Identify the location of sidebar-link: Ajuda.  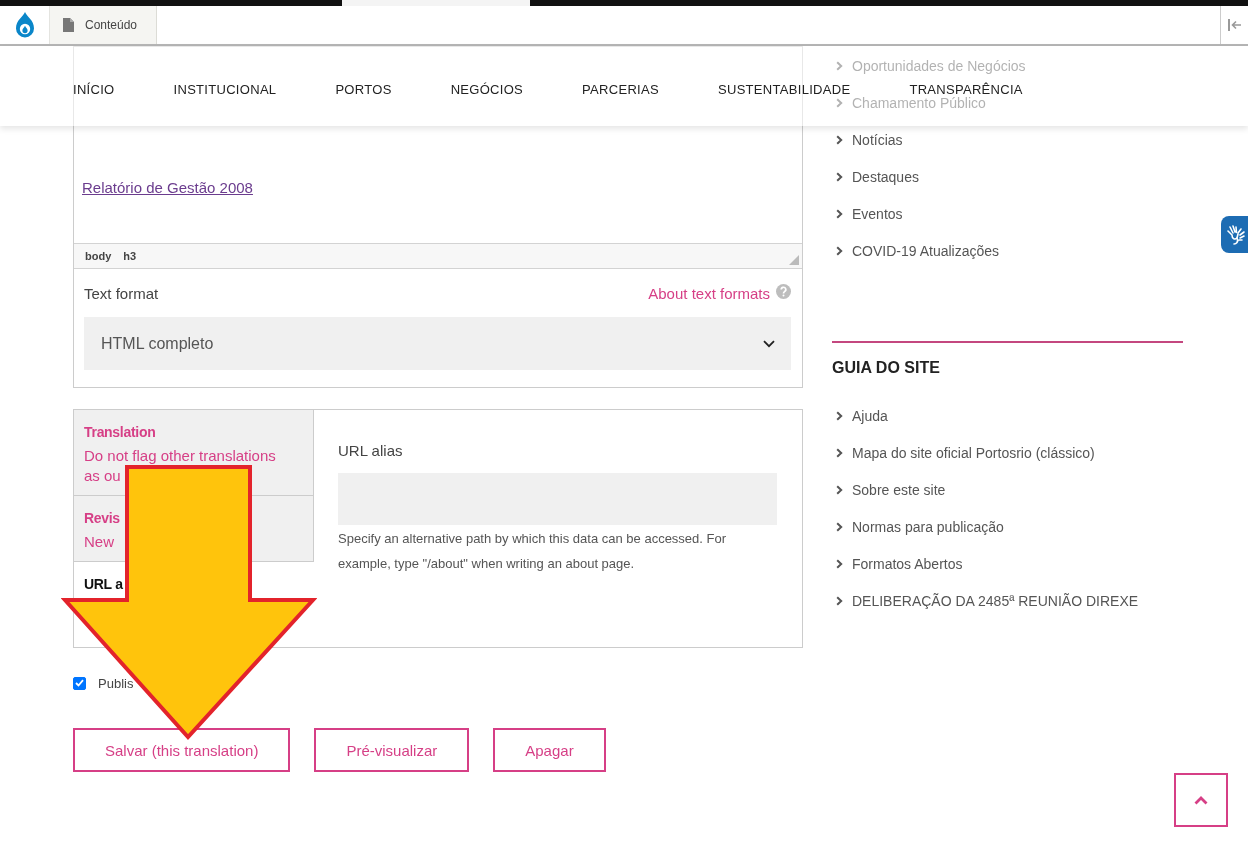
(860, 416).